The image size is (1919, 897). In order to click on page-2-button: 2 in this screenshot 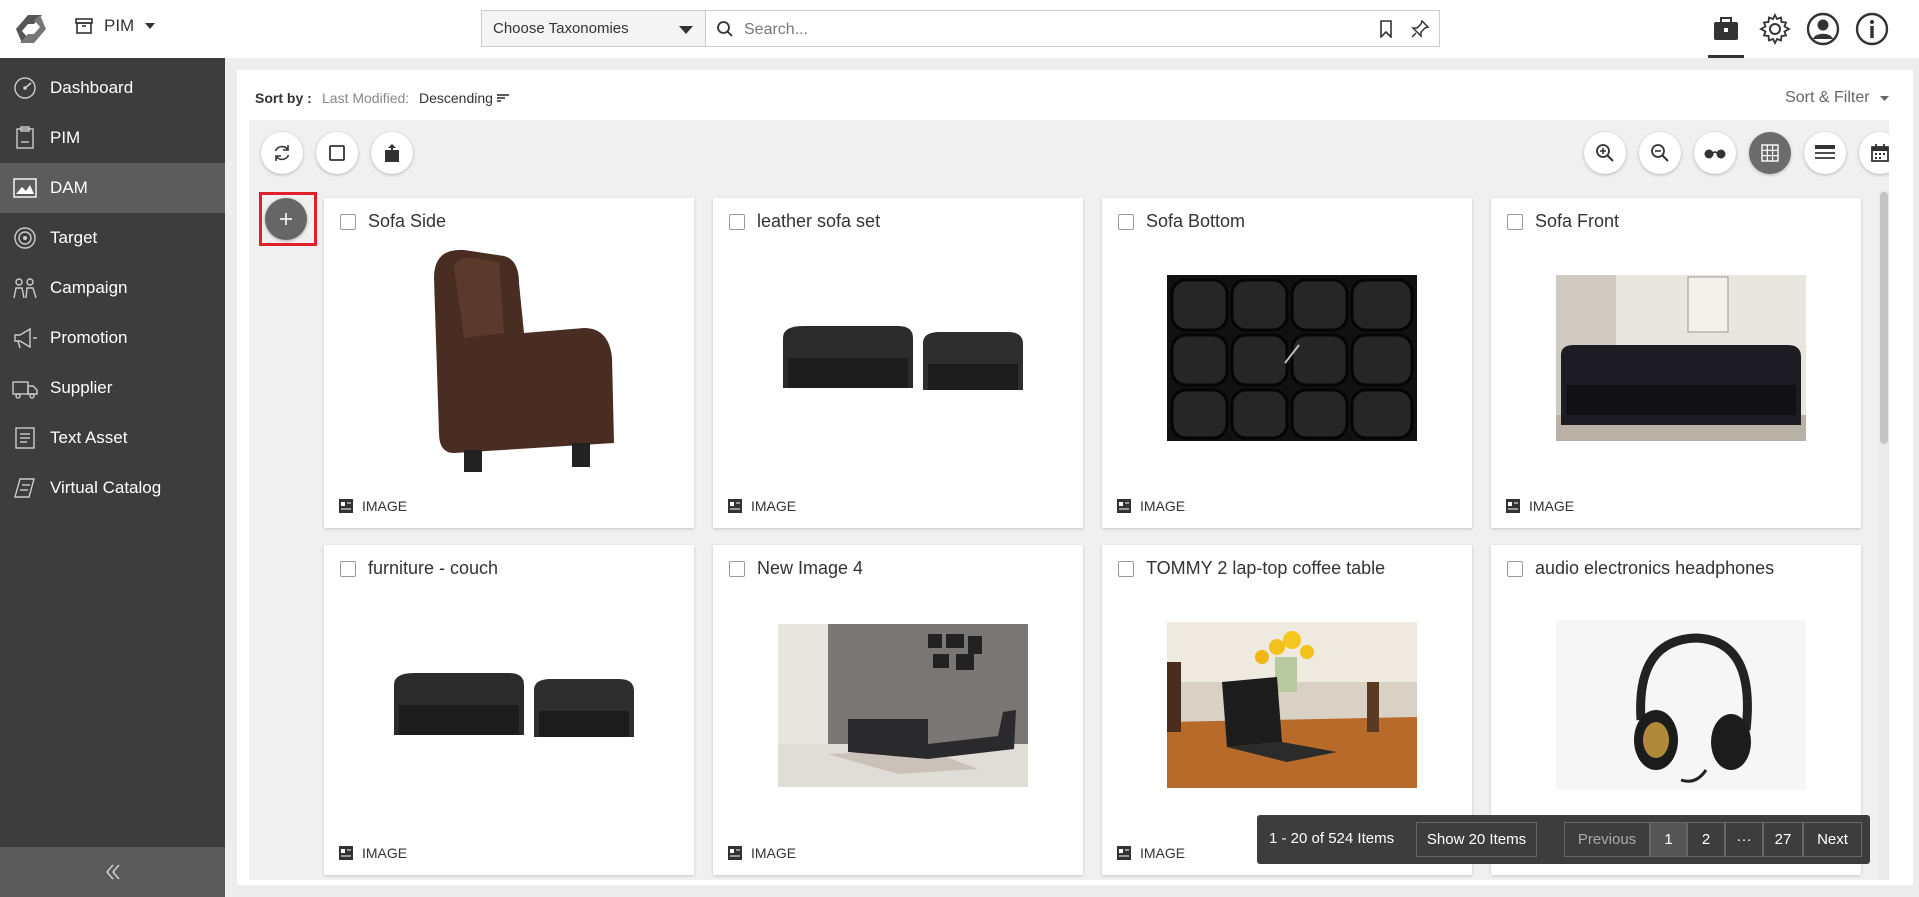, I will do `click(1706, 839)`.